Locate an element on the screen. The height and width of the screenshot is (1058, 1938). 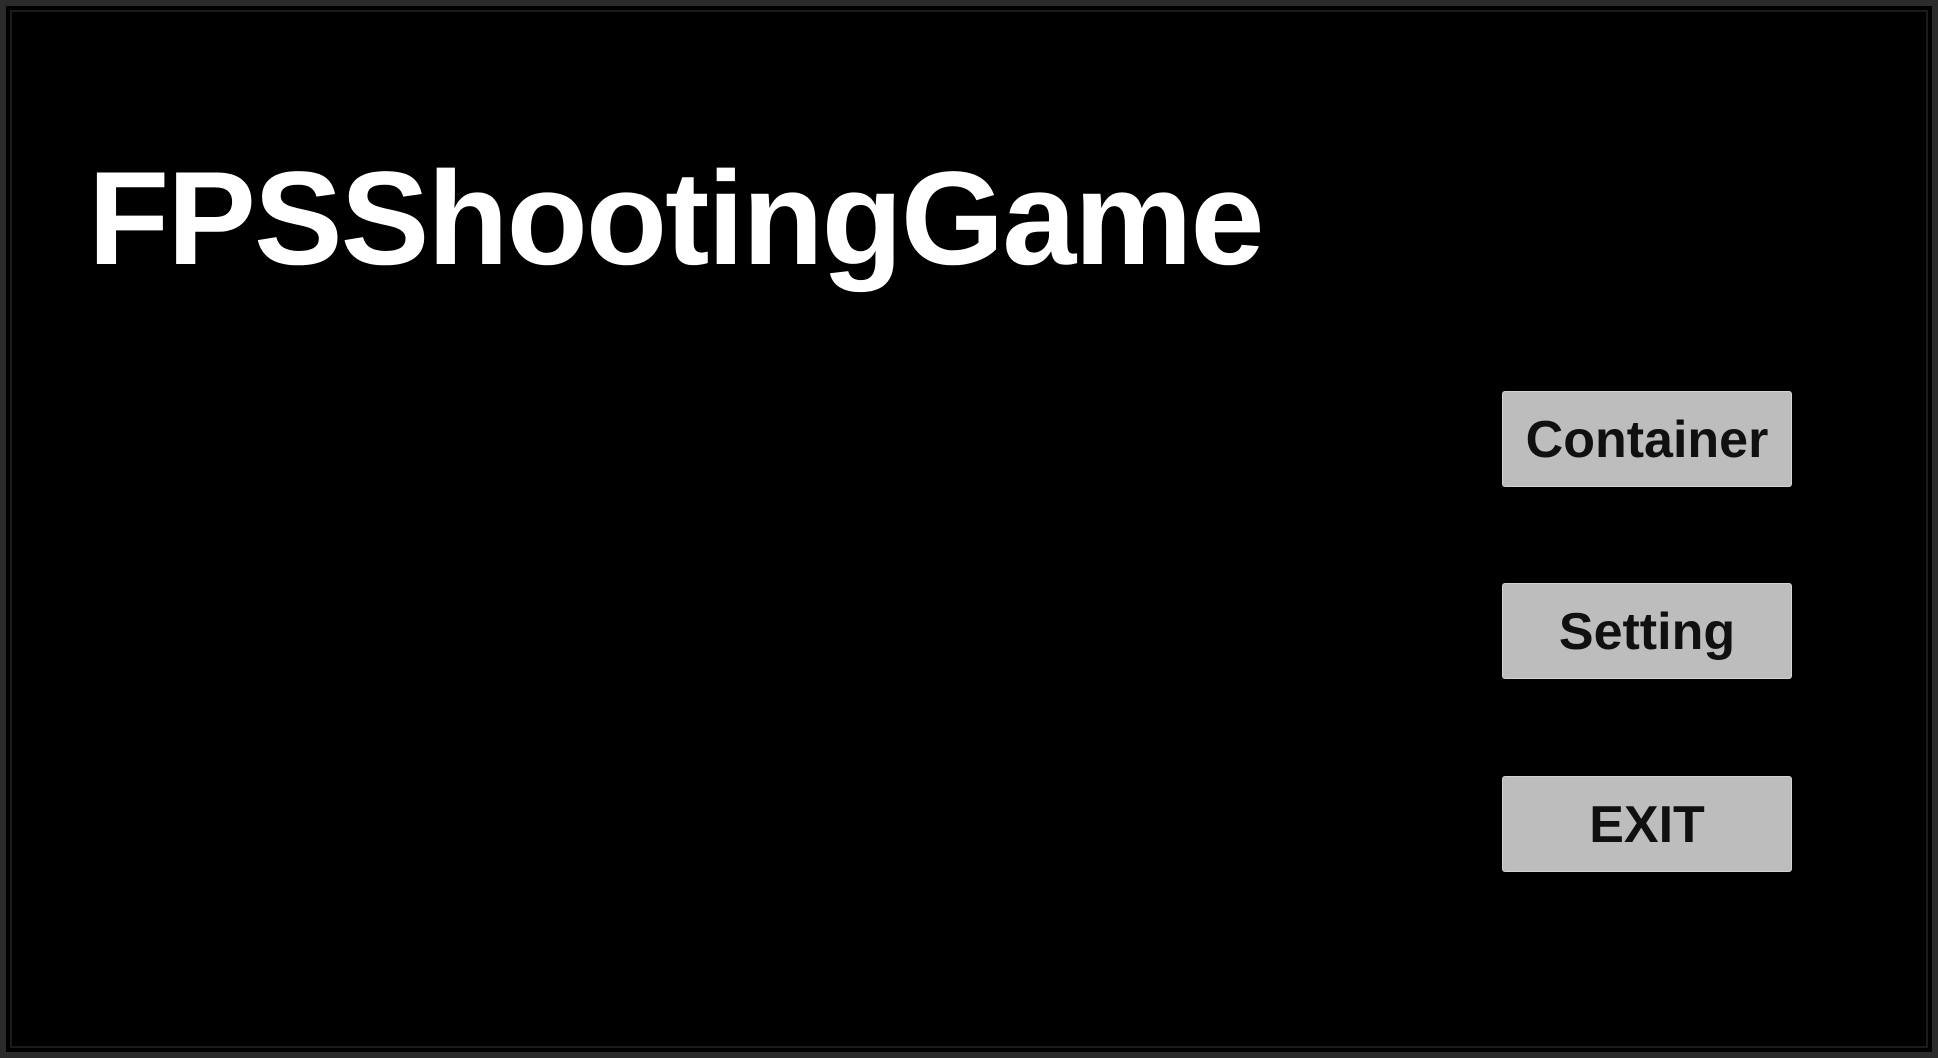
setting-button: Setting is located at coordinates (1647, 631).